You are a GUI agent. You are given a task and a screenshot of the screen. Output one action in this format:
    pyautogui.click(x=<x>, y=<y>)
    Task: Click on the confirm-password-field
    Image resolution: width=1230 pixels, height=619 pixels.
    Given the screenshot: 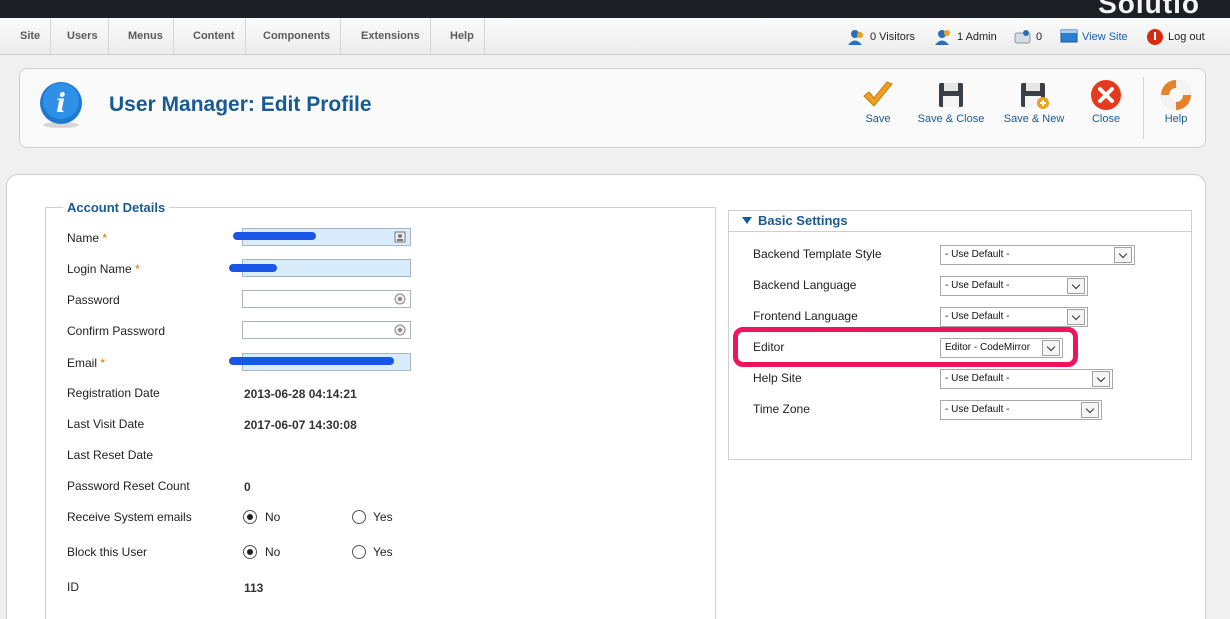 What is the action you would take?
    pyautogui.click(x=326, y=330)
    